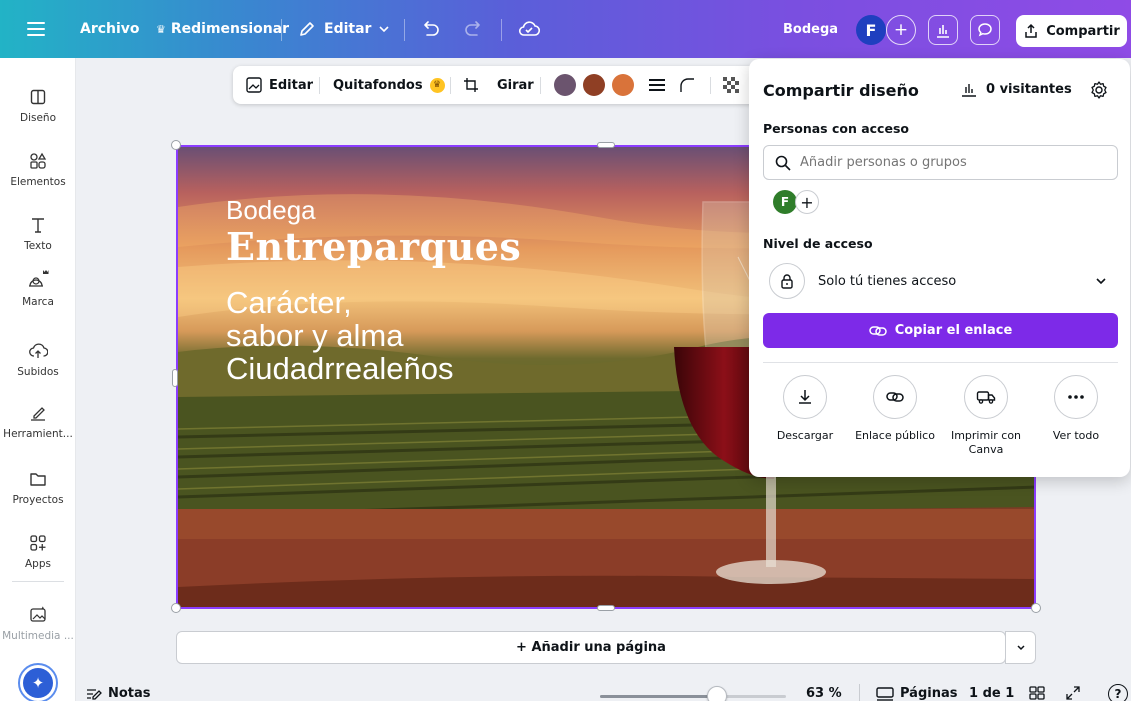  Describe the element at coordinates (986, 442) in the screenshot. I see `action-label: Imprimir con Canva` at that location.